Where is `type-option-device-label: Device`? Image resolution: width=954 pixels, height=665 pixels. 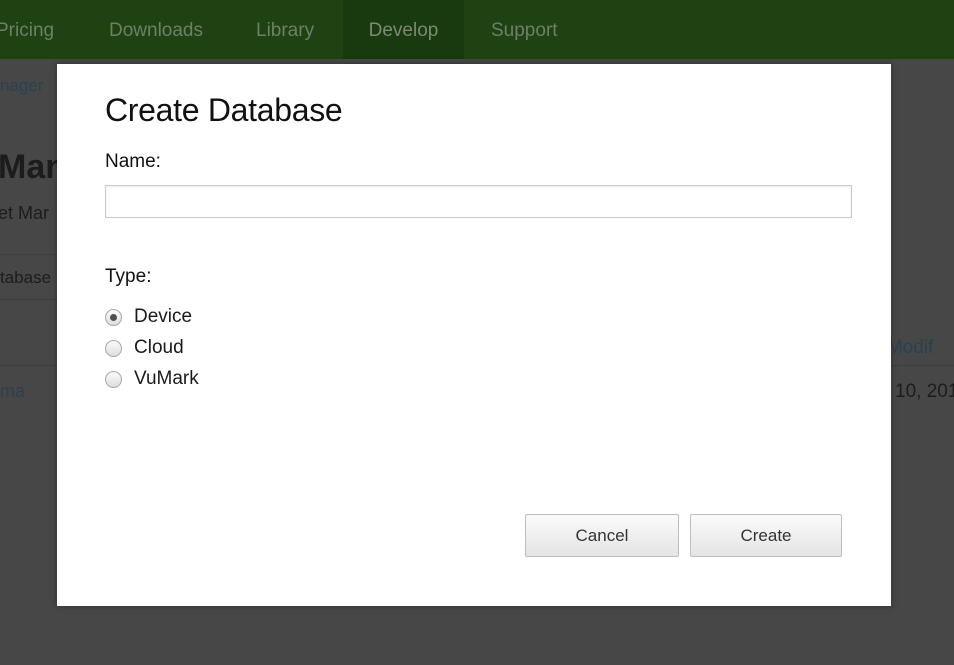 type-option-device-label: Device is located at coordinates (163, 316).